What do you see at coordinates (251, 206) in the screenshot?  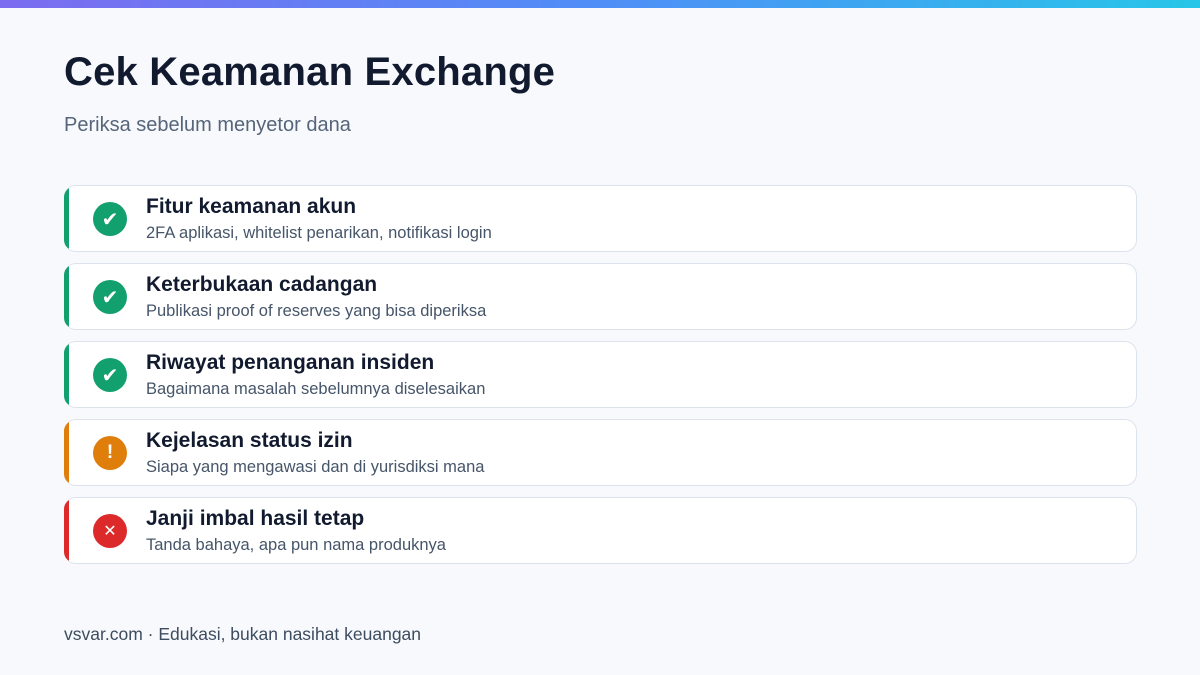 I see `item-title: Fitur keamanan akun` at bounding box center [251, 206].